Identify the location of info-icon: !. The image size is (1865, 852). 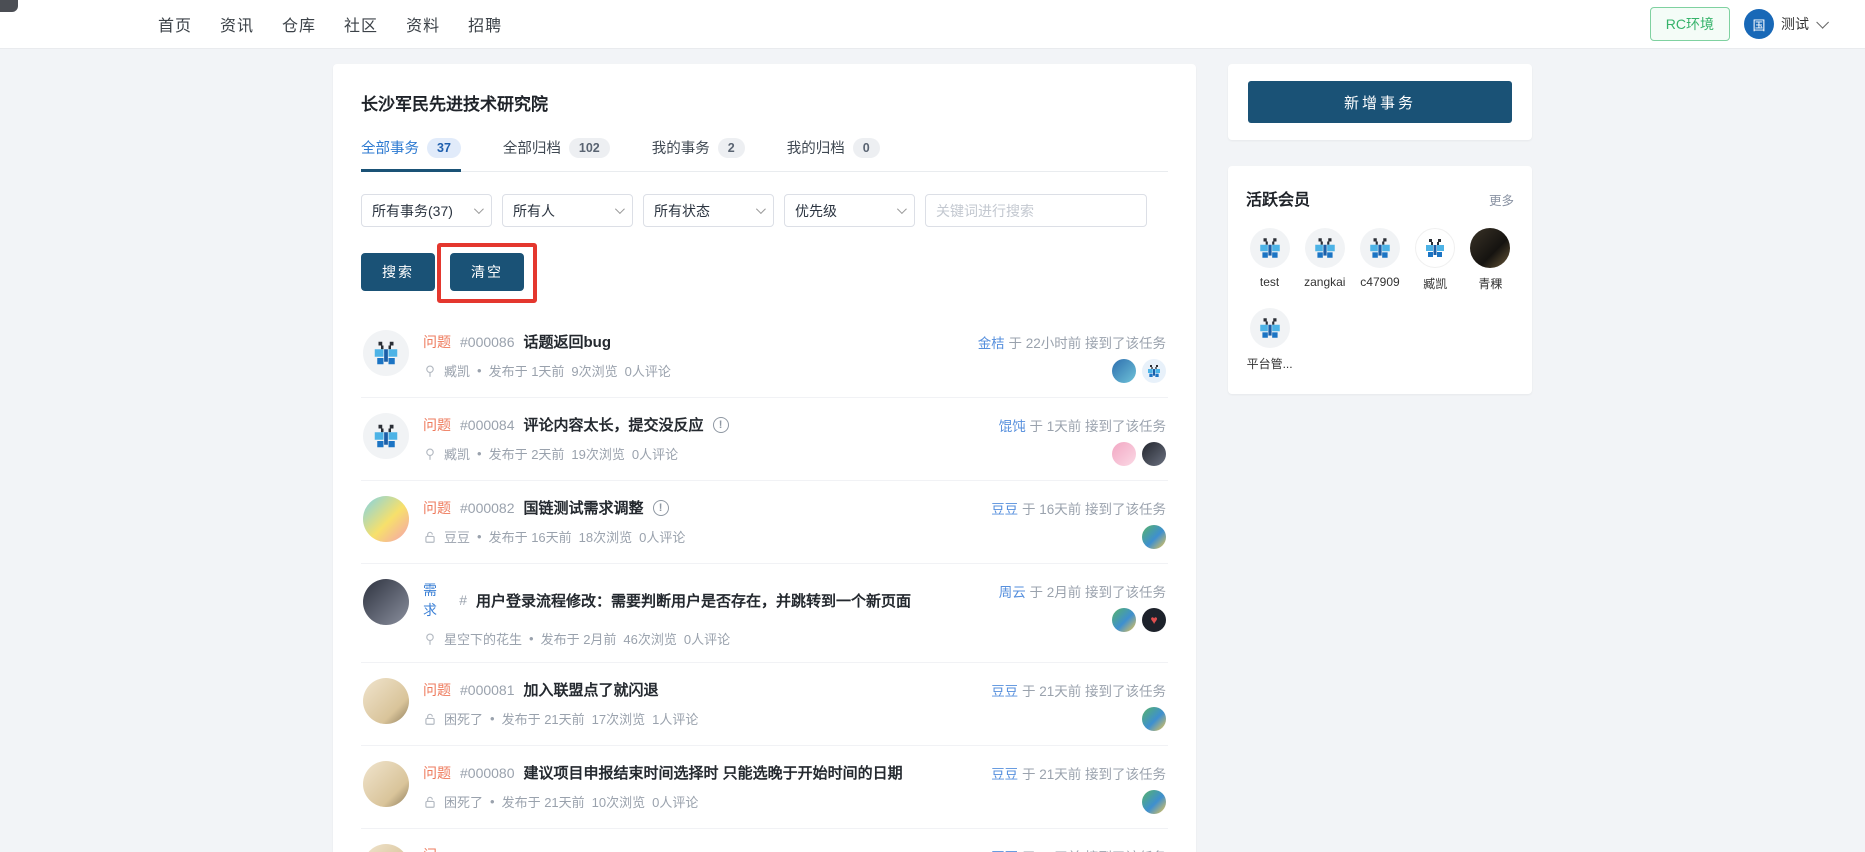
(660, 507).